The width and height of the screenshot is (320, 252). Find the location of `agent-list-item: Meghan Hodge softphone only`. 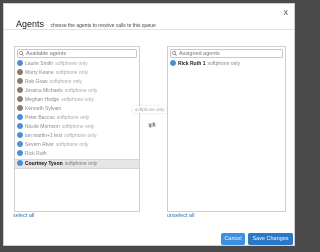

agent-list-item: Meghan Hodge softphone only is located at coordinates (77, 100).